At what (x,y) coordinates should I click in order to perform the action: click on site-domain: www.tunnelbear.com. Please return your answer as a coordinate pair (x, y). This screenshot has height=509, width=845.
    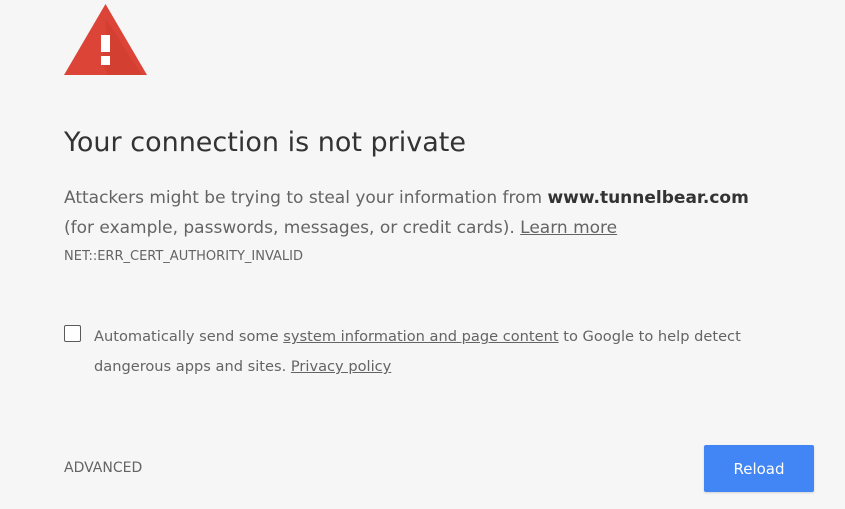
    Looking at the image, I should click on (648, 198).